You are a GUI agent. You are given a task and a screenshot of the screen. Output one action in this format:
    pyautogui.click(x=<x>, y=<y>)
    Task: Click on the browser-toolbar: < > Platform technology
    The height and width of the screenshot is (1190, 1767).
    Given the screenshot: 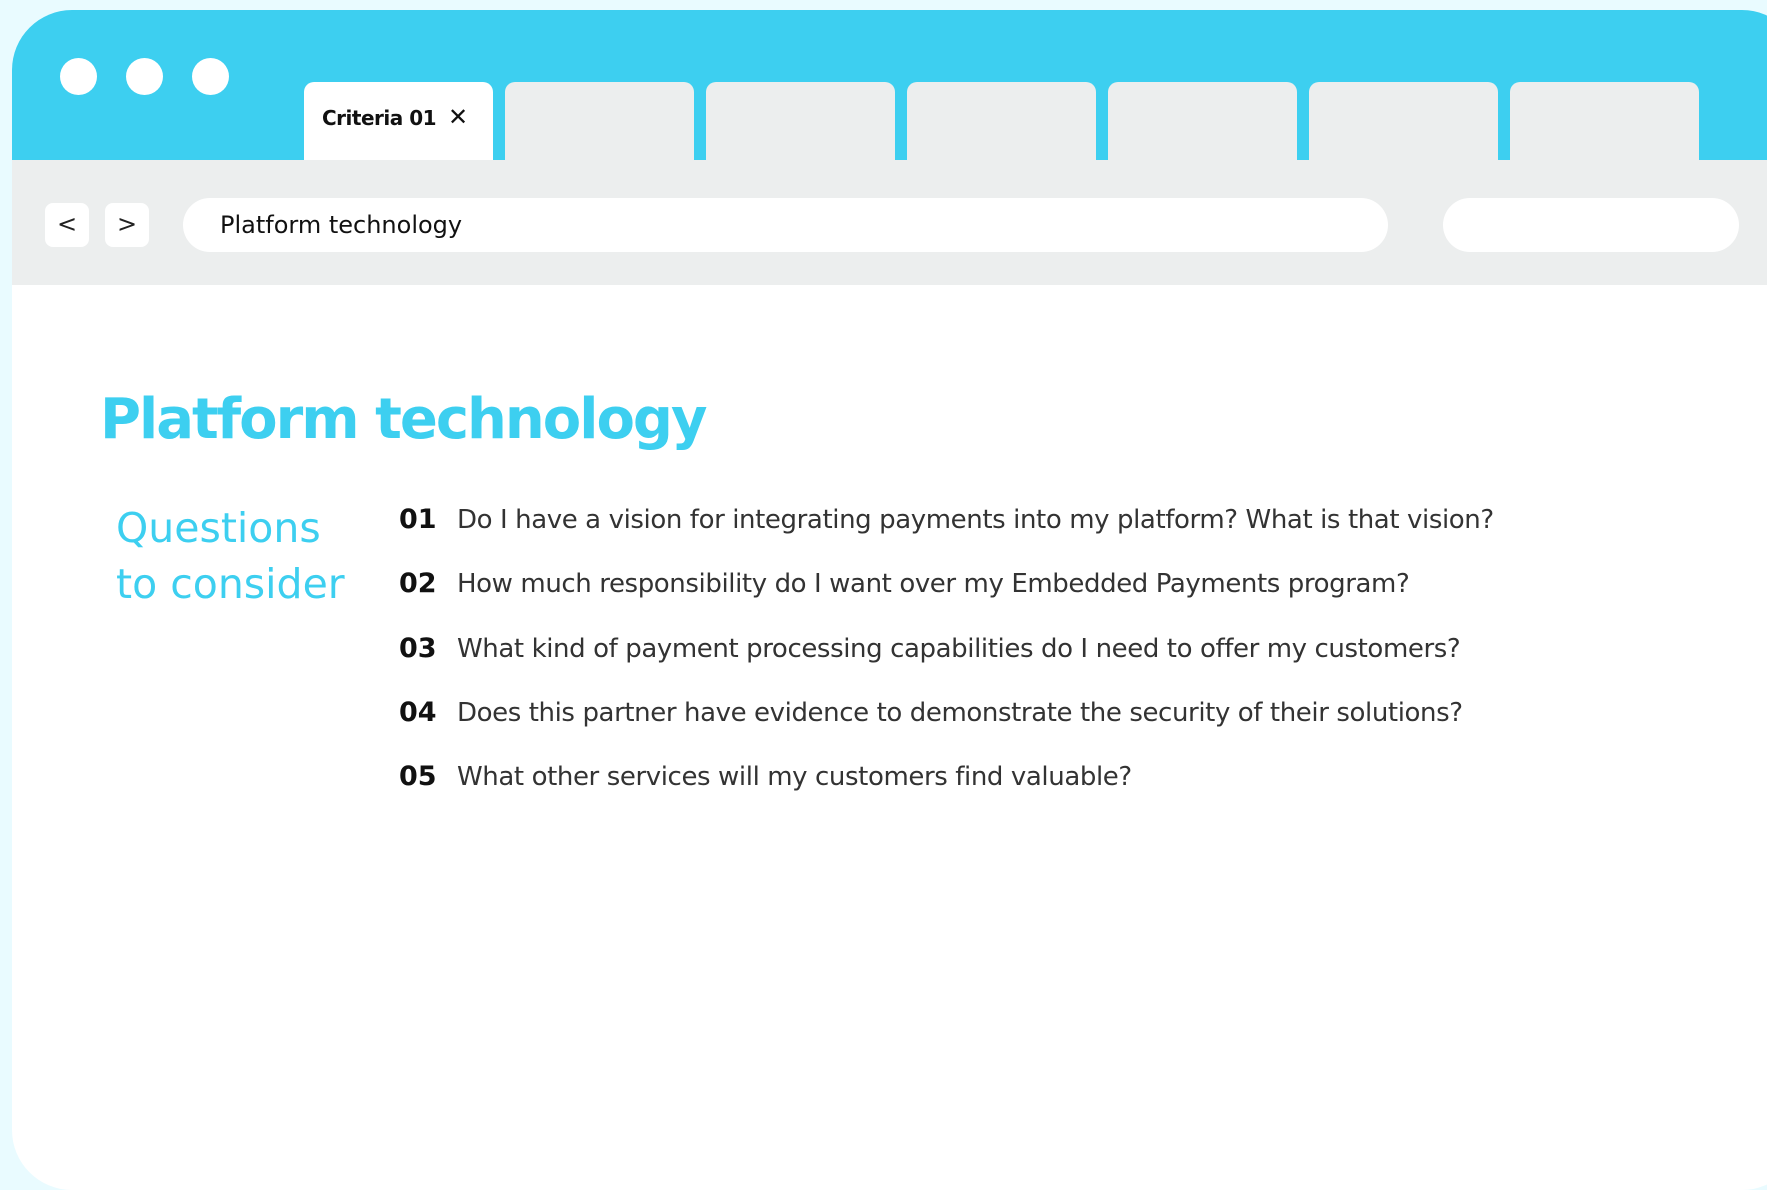 What is the action you would take?
    pyautogui.click(x=889, y=222)
    